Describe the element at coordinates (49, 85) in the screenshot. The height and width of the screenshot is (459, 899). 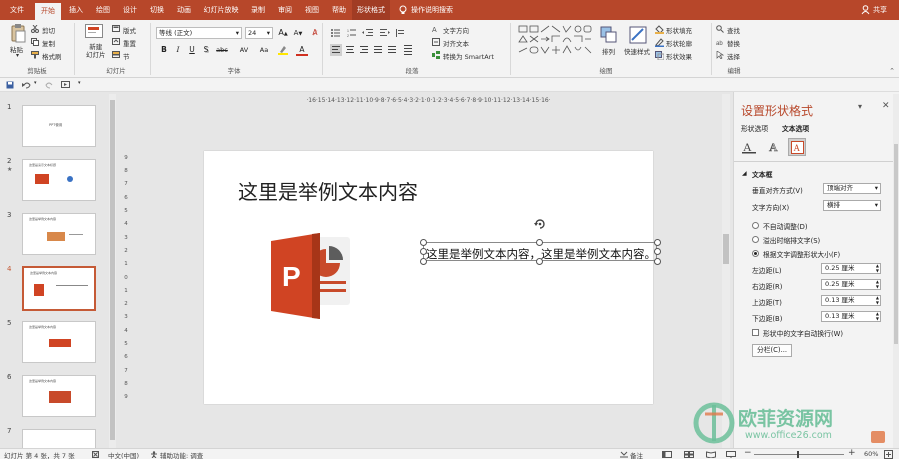
I see `redo-icon` at that location.